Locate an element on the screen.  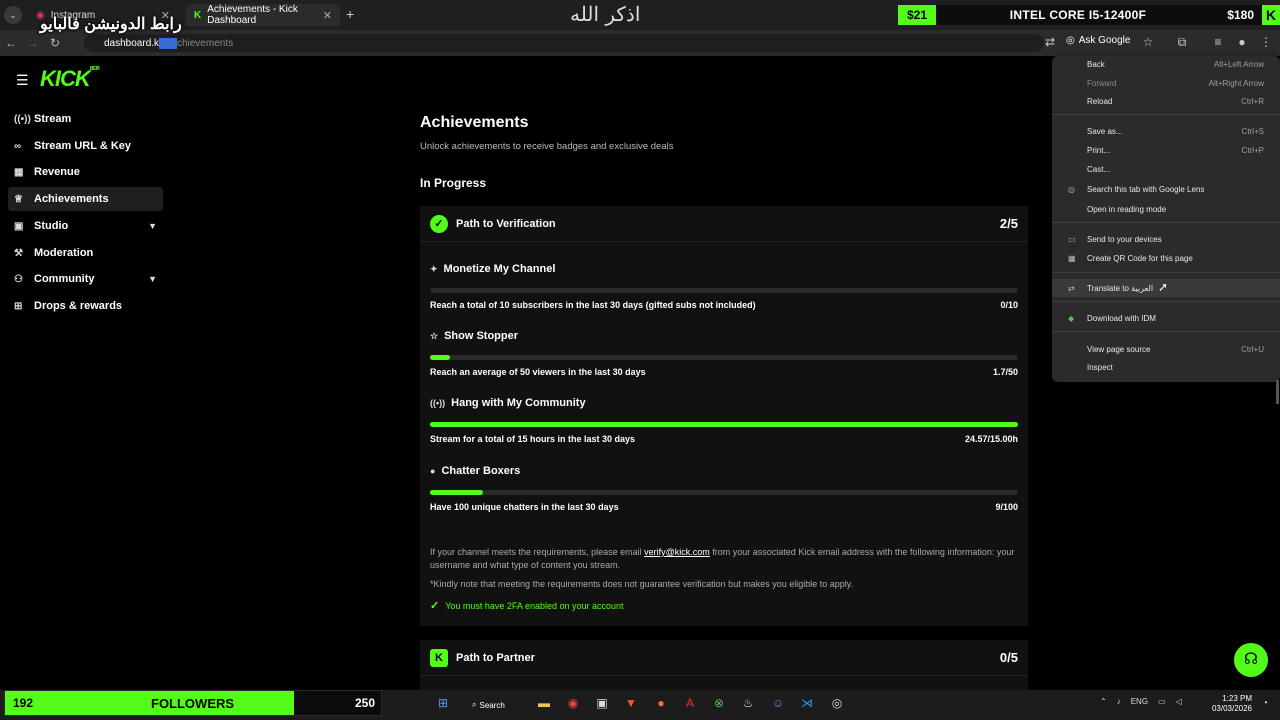
url-input: dashboard.k chievements is located at coordinates (564, 43).